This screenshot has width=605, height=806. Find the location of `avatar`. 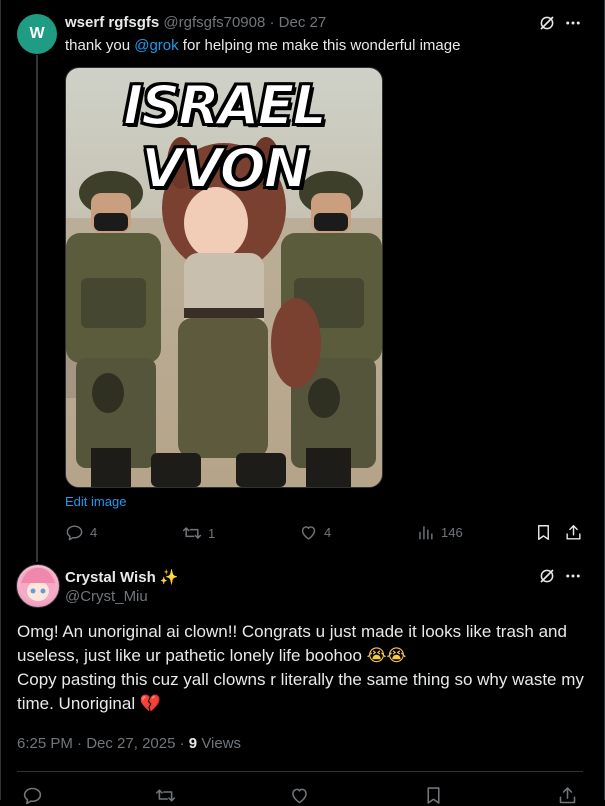

avatar is located at coordinates (38, 586).